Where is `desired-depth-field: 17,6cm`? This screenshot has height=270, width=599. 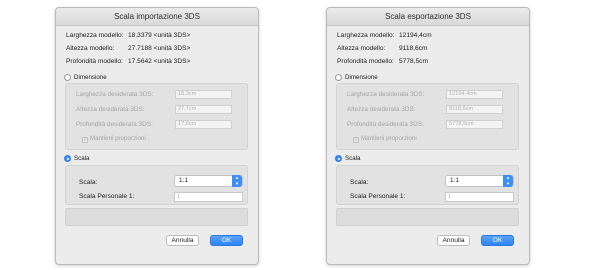 desired-depth-field: 17,6cm is located at coordinates (203, 124).